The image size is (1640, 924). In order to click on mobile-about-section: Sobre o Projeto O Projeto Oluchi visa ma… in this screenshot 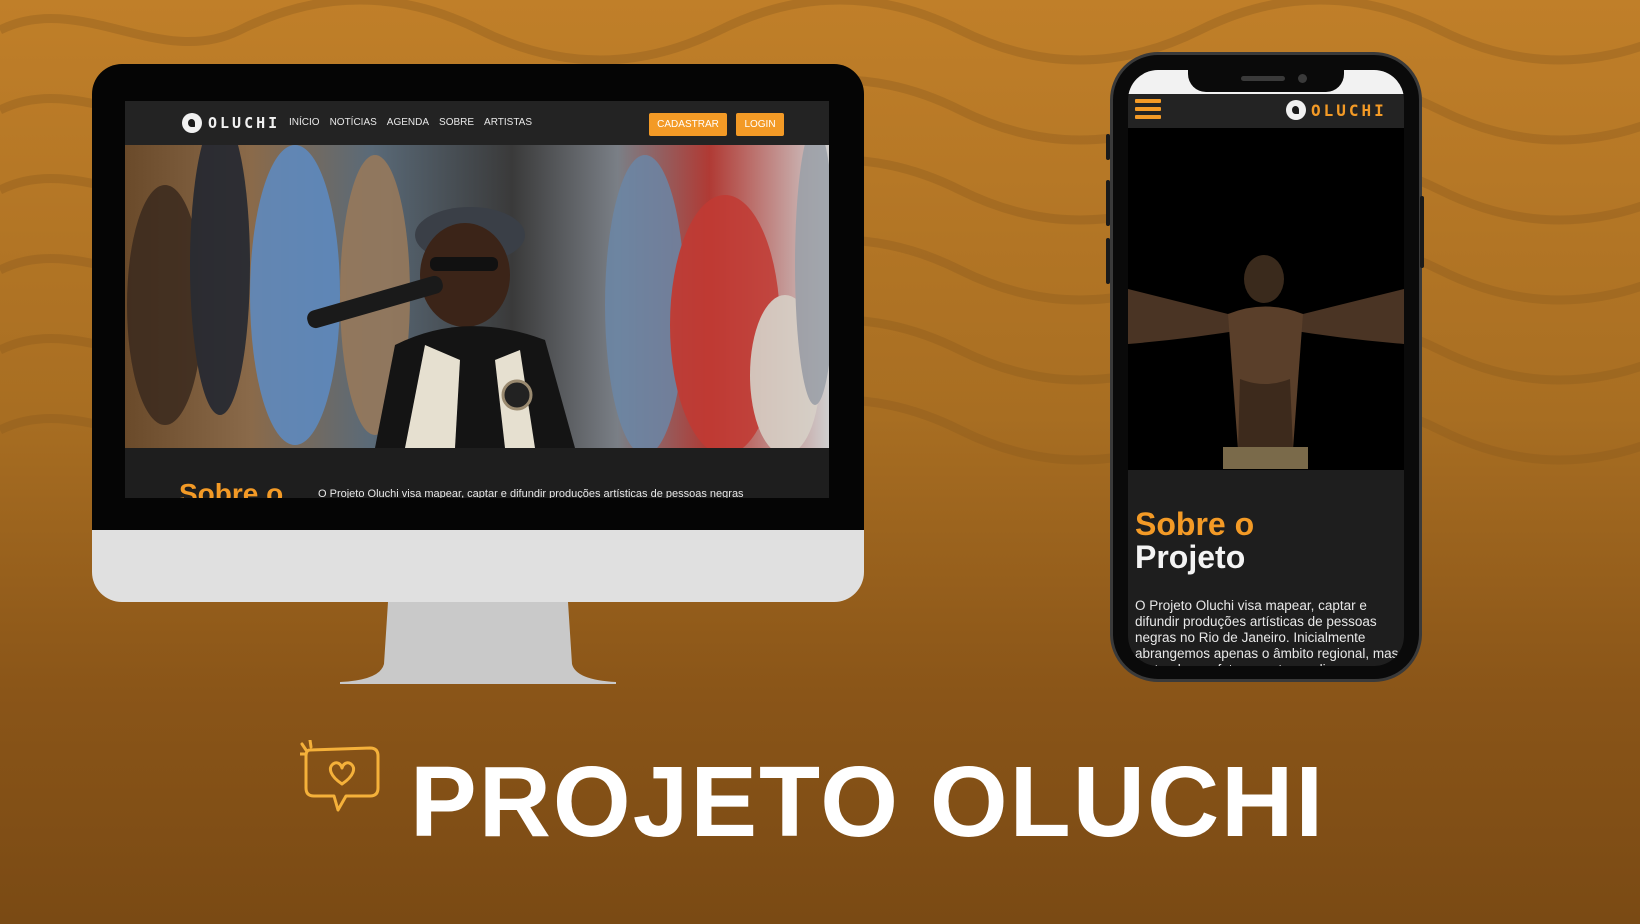, I will do `click(1266, 568)`.